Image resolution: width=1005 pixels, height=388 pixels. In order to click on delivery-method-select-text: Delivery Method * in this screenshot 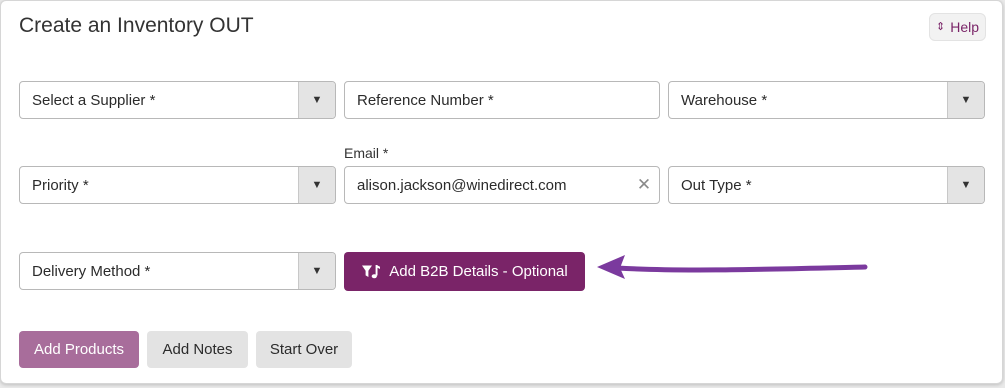, I will do `click(91, 271)`.